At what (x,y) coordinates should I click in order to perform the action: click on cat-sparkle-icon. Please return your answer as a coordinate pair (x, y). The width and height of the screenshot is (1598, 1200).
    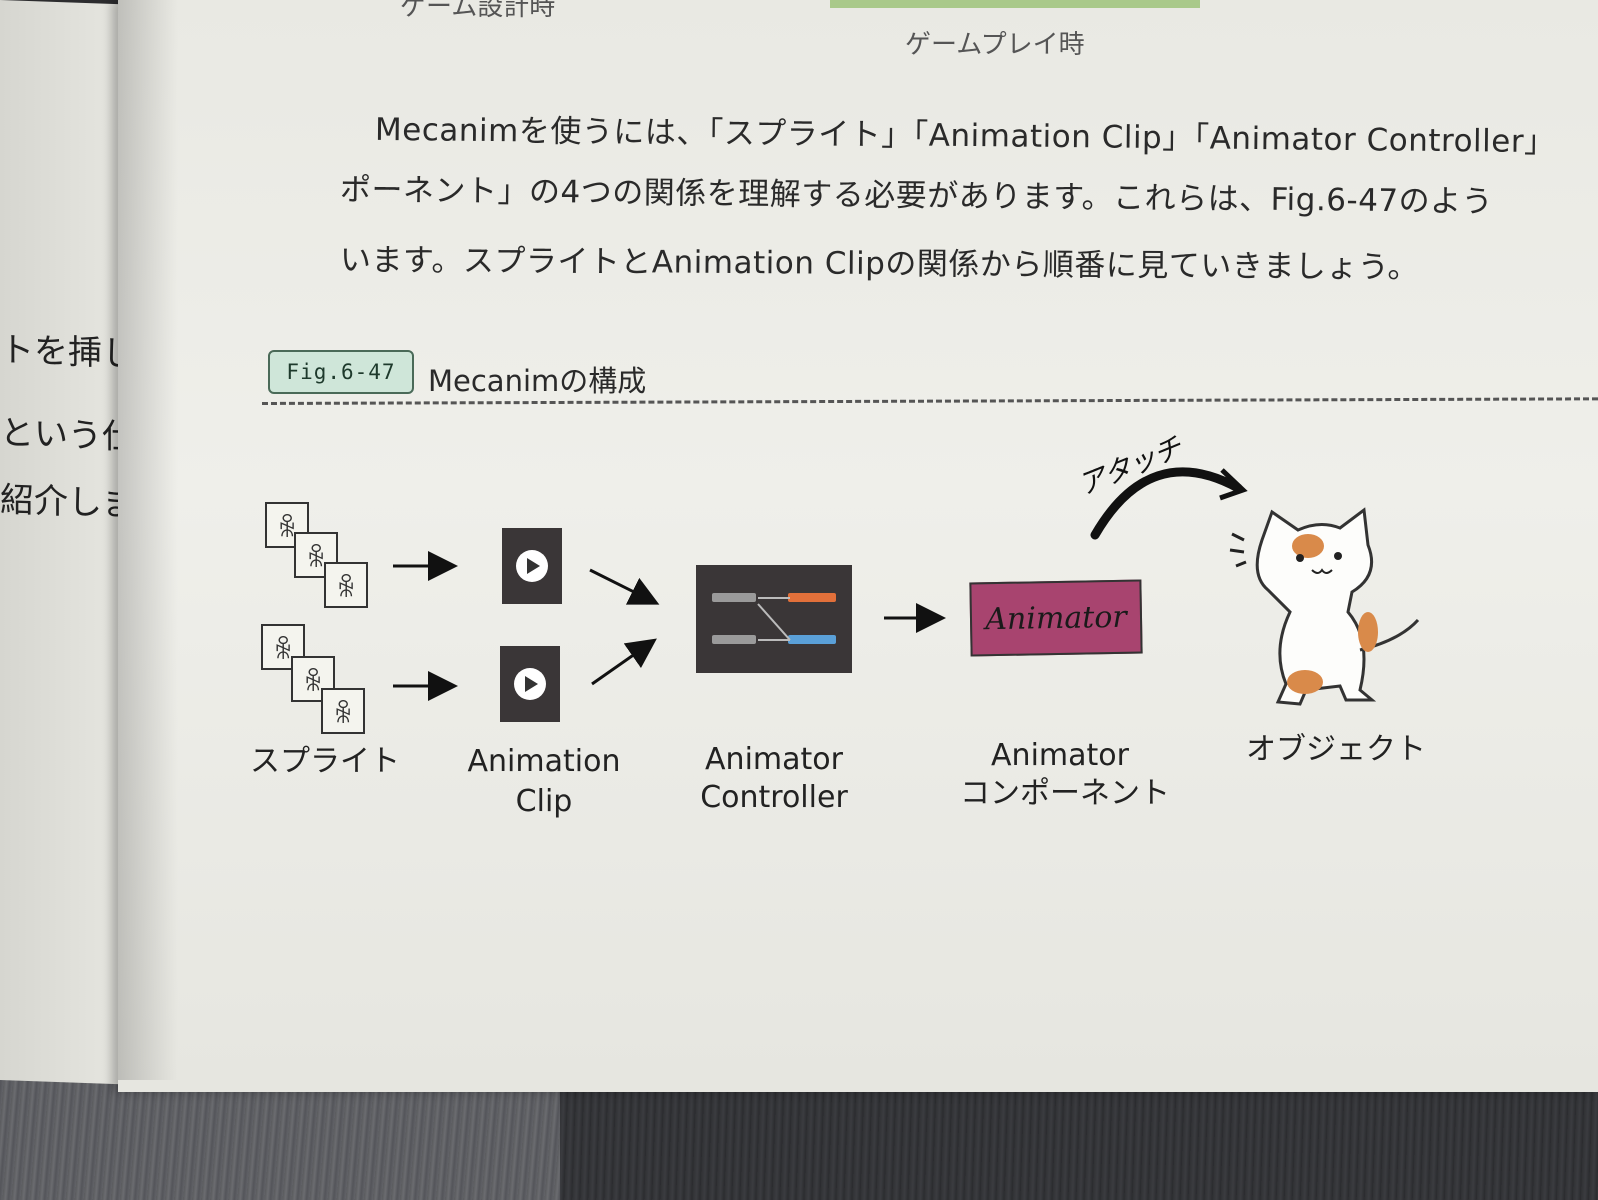
    Looking at the image, I should click on (1238, 550).